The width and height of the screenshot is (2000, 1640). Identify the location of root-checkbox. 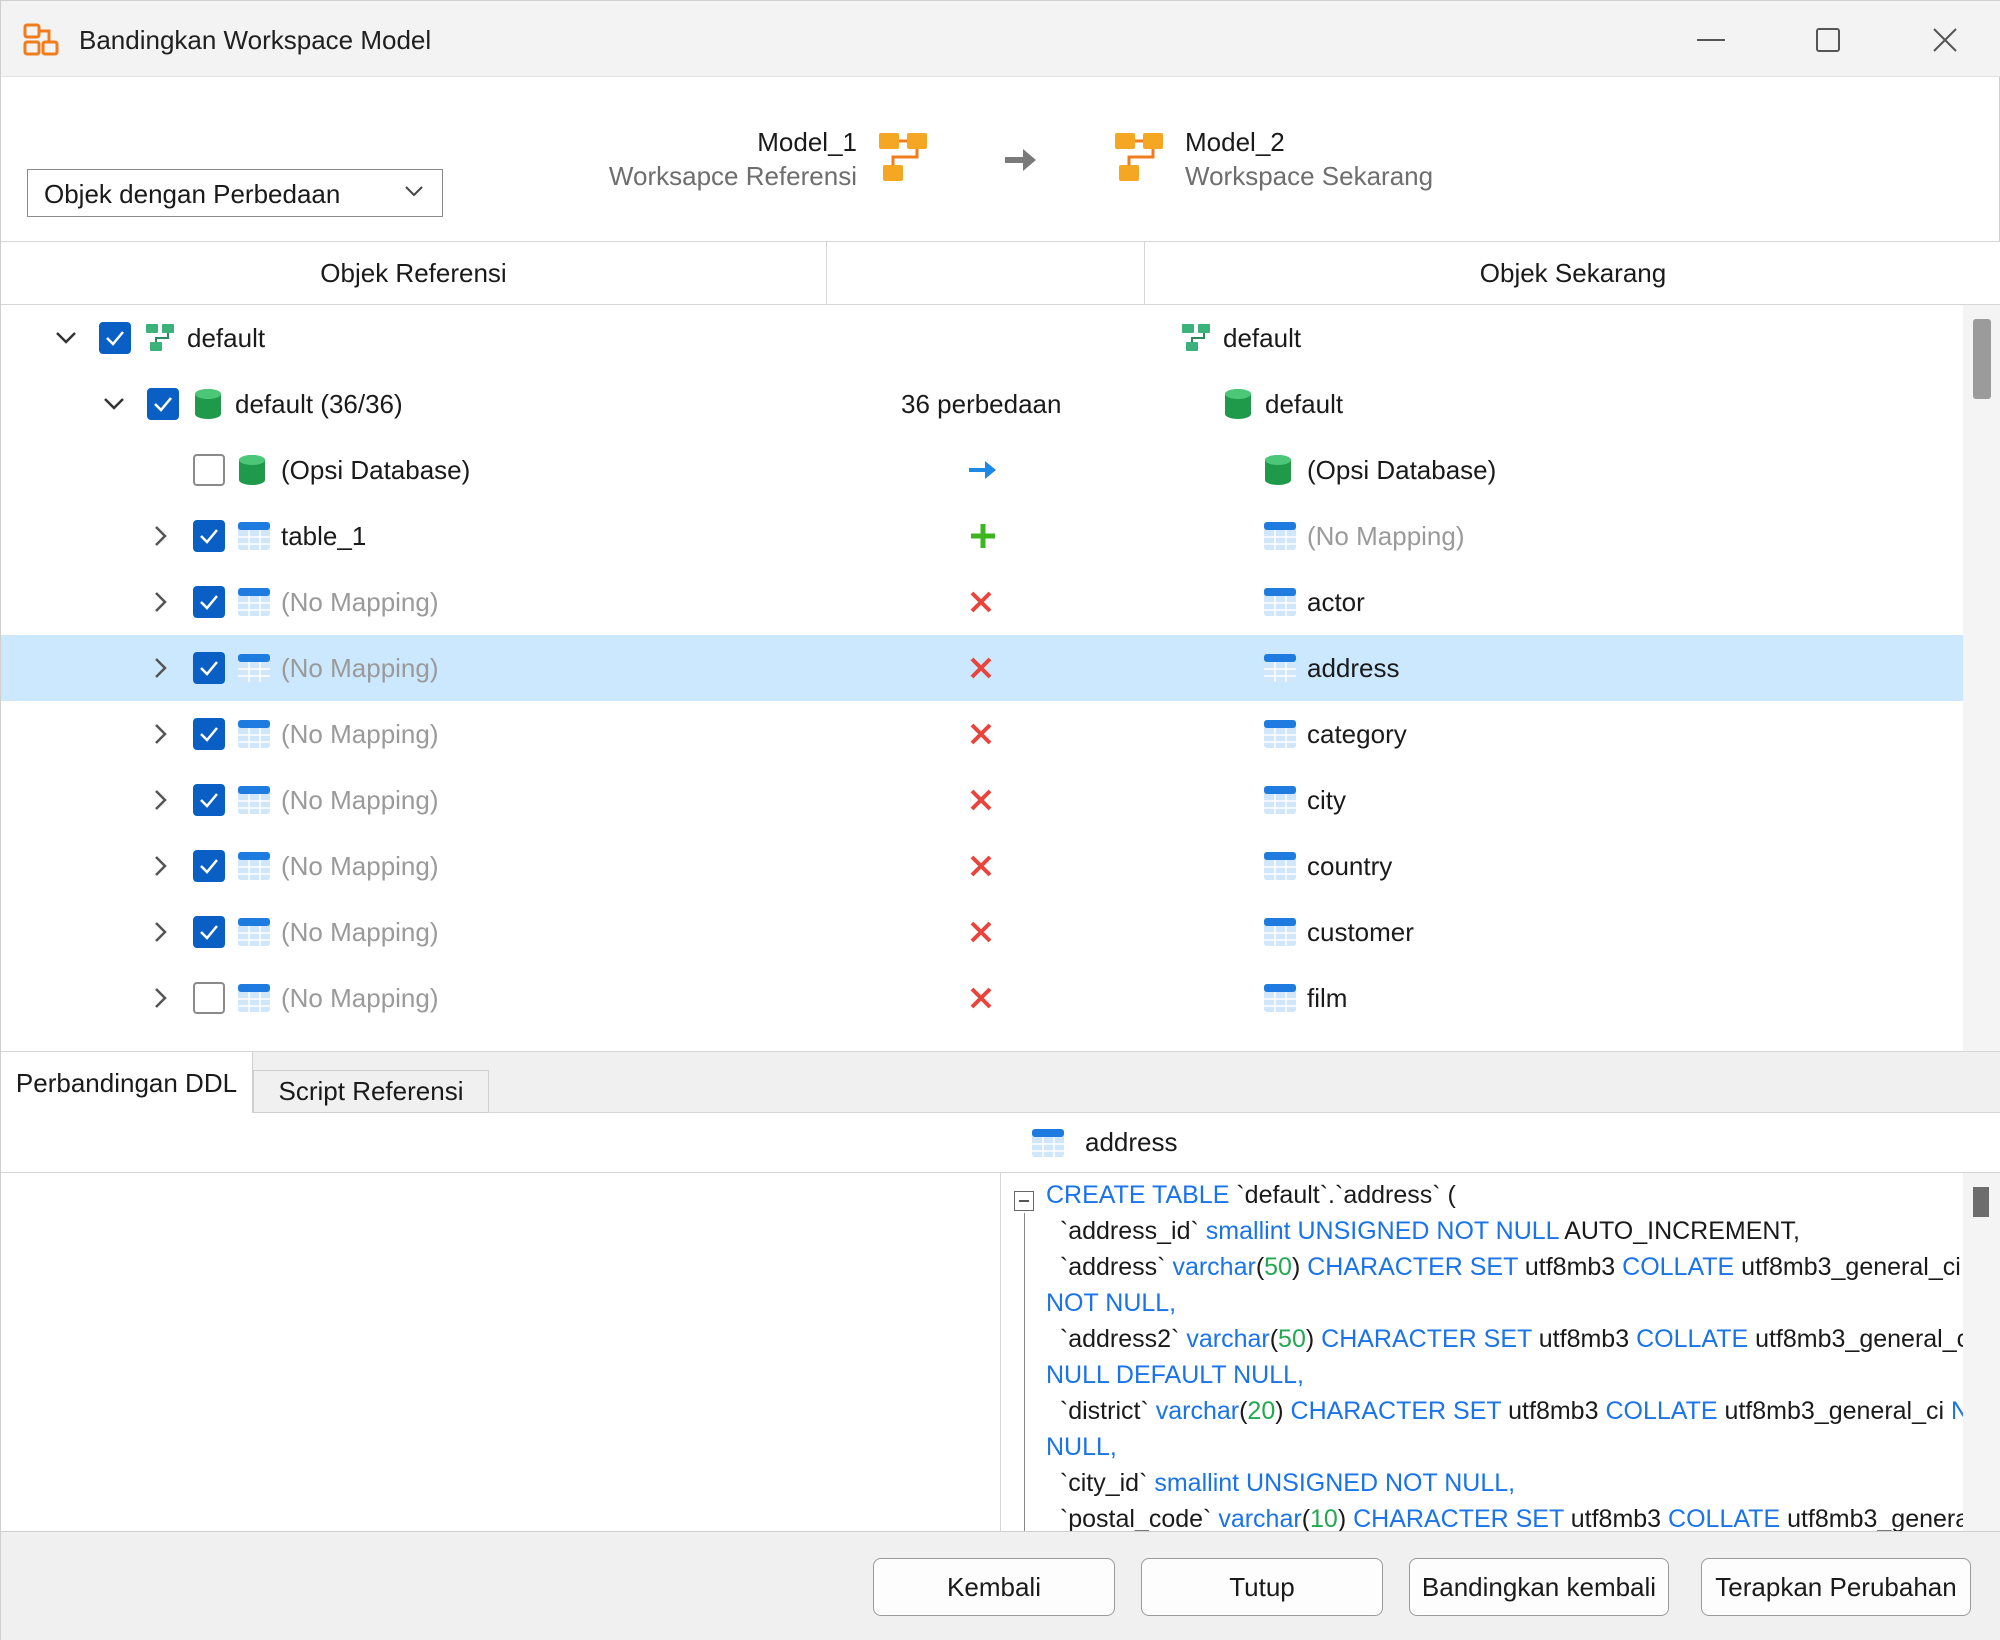
(115, 338).